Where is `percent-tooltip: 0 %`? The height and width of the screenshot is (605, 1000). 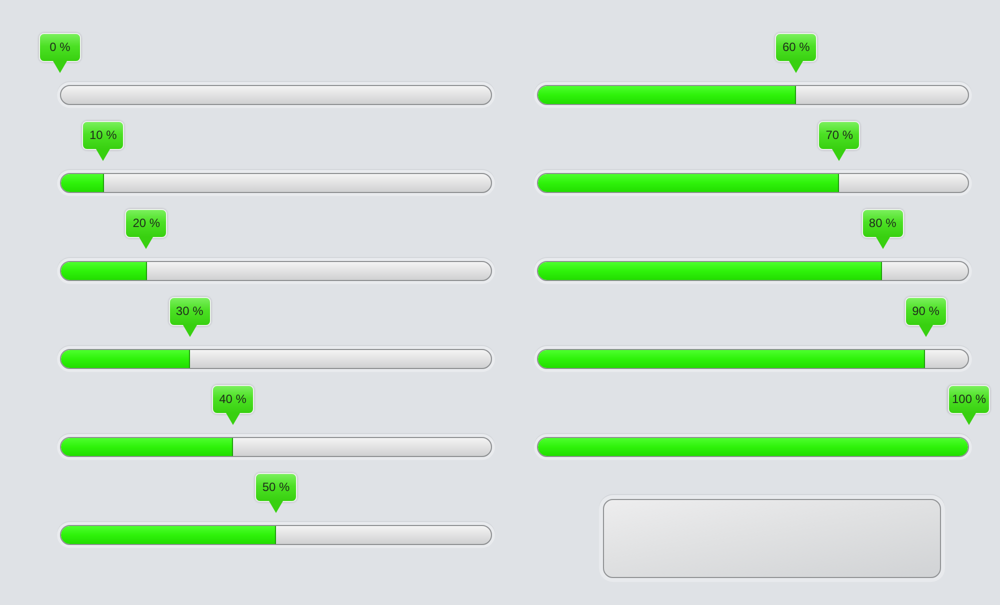 percent-tooltip: 0 % is located at coordinates (60, 53).